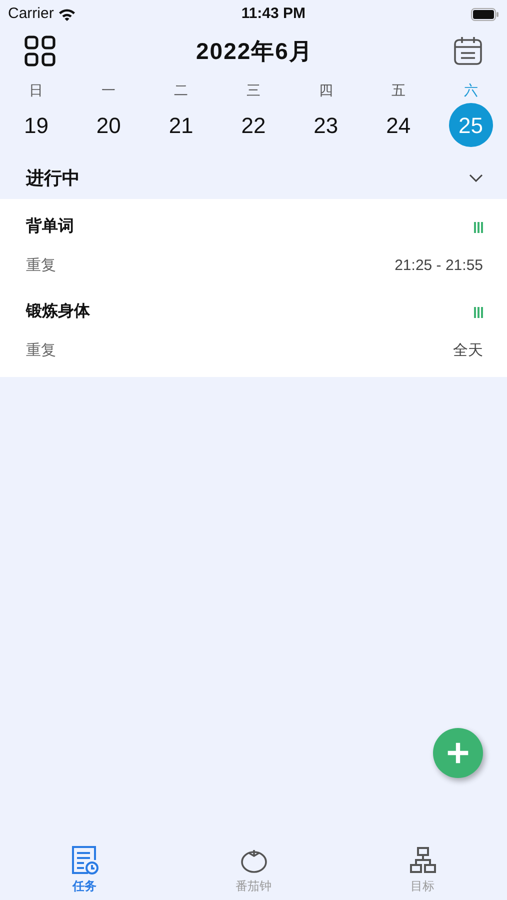 This screenshot has width=507, height=900. Describe the element at coordinates (108, 90) in the screenshot. I see `weekday-label: 一` at that location.